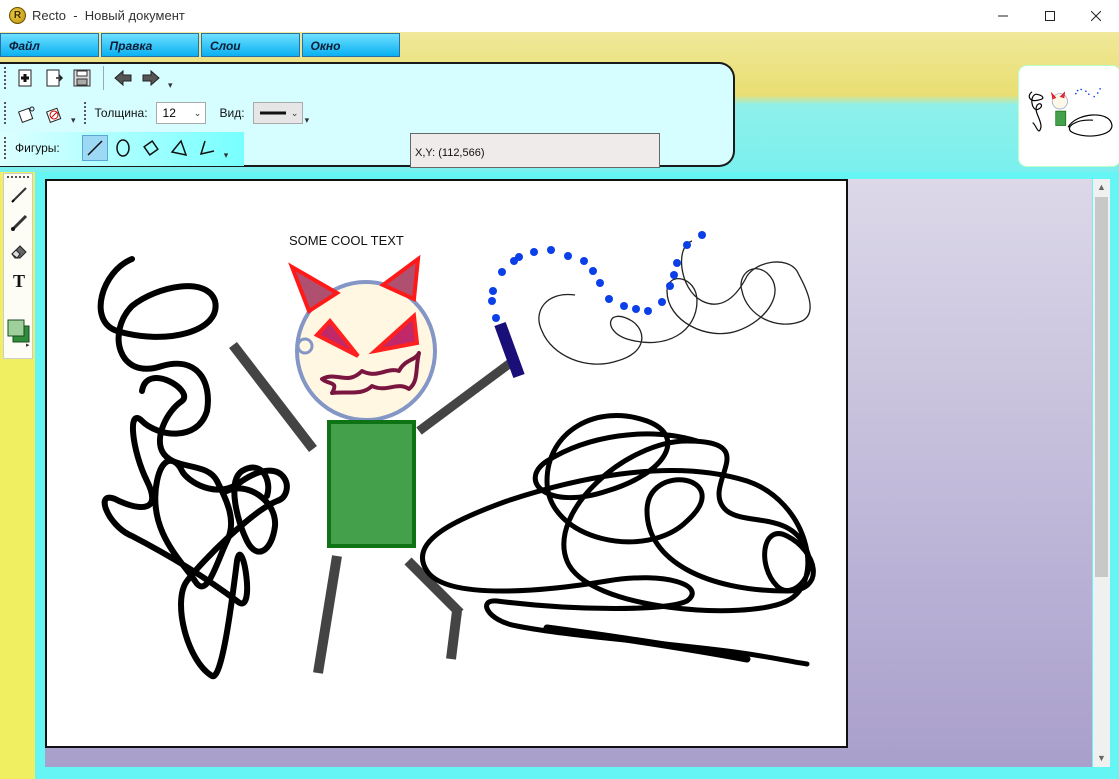  I want to click on body, so click(371, 484).